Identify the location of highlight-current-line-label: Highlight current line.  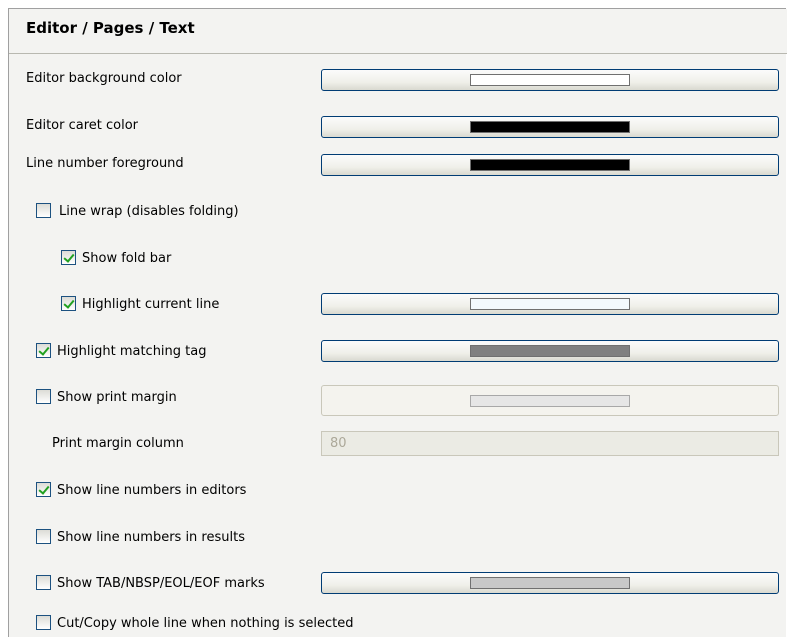
(151, 304).